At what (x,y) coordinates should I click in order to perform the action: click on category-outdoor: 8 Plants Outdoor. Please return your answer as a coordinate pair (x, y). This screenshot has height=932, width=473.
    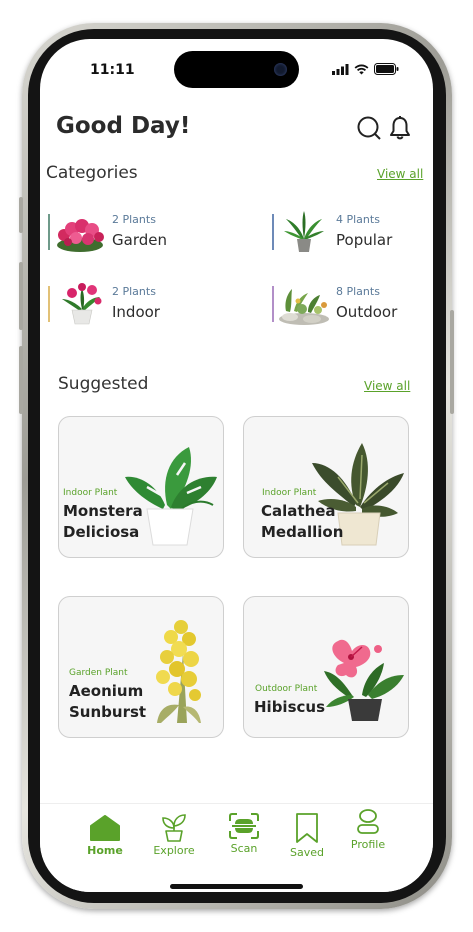
    Looking at the image, I should click on (352, 305).